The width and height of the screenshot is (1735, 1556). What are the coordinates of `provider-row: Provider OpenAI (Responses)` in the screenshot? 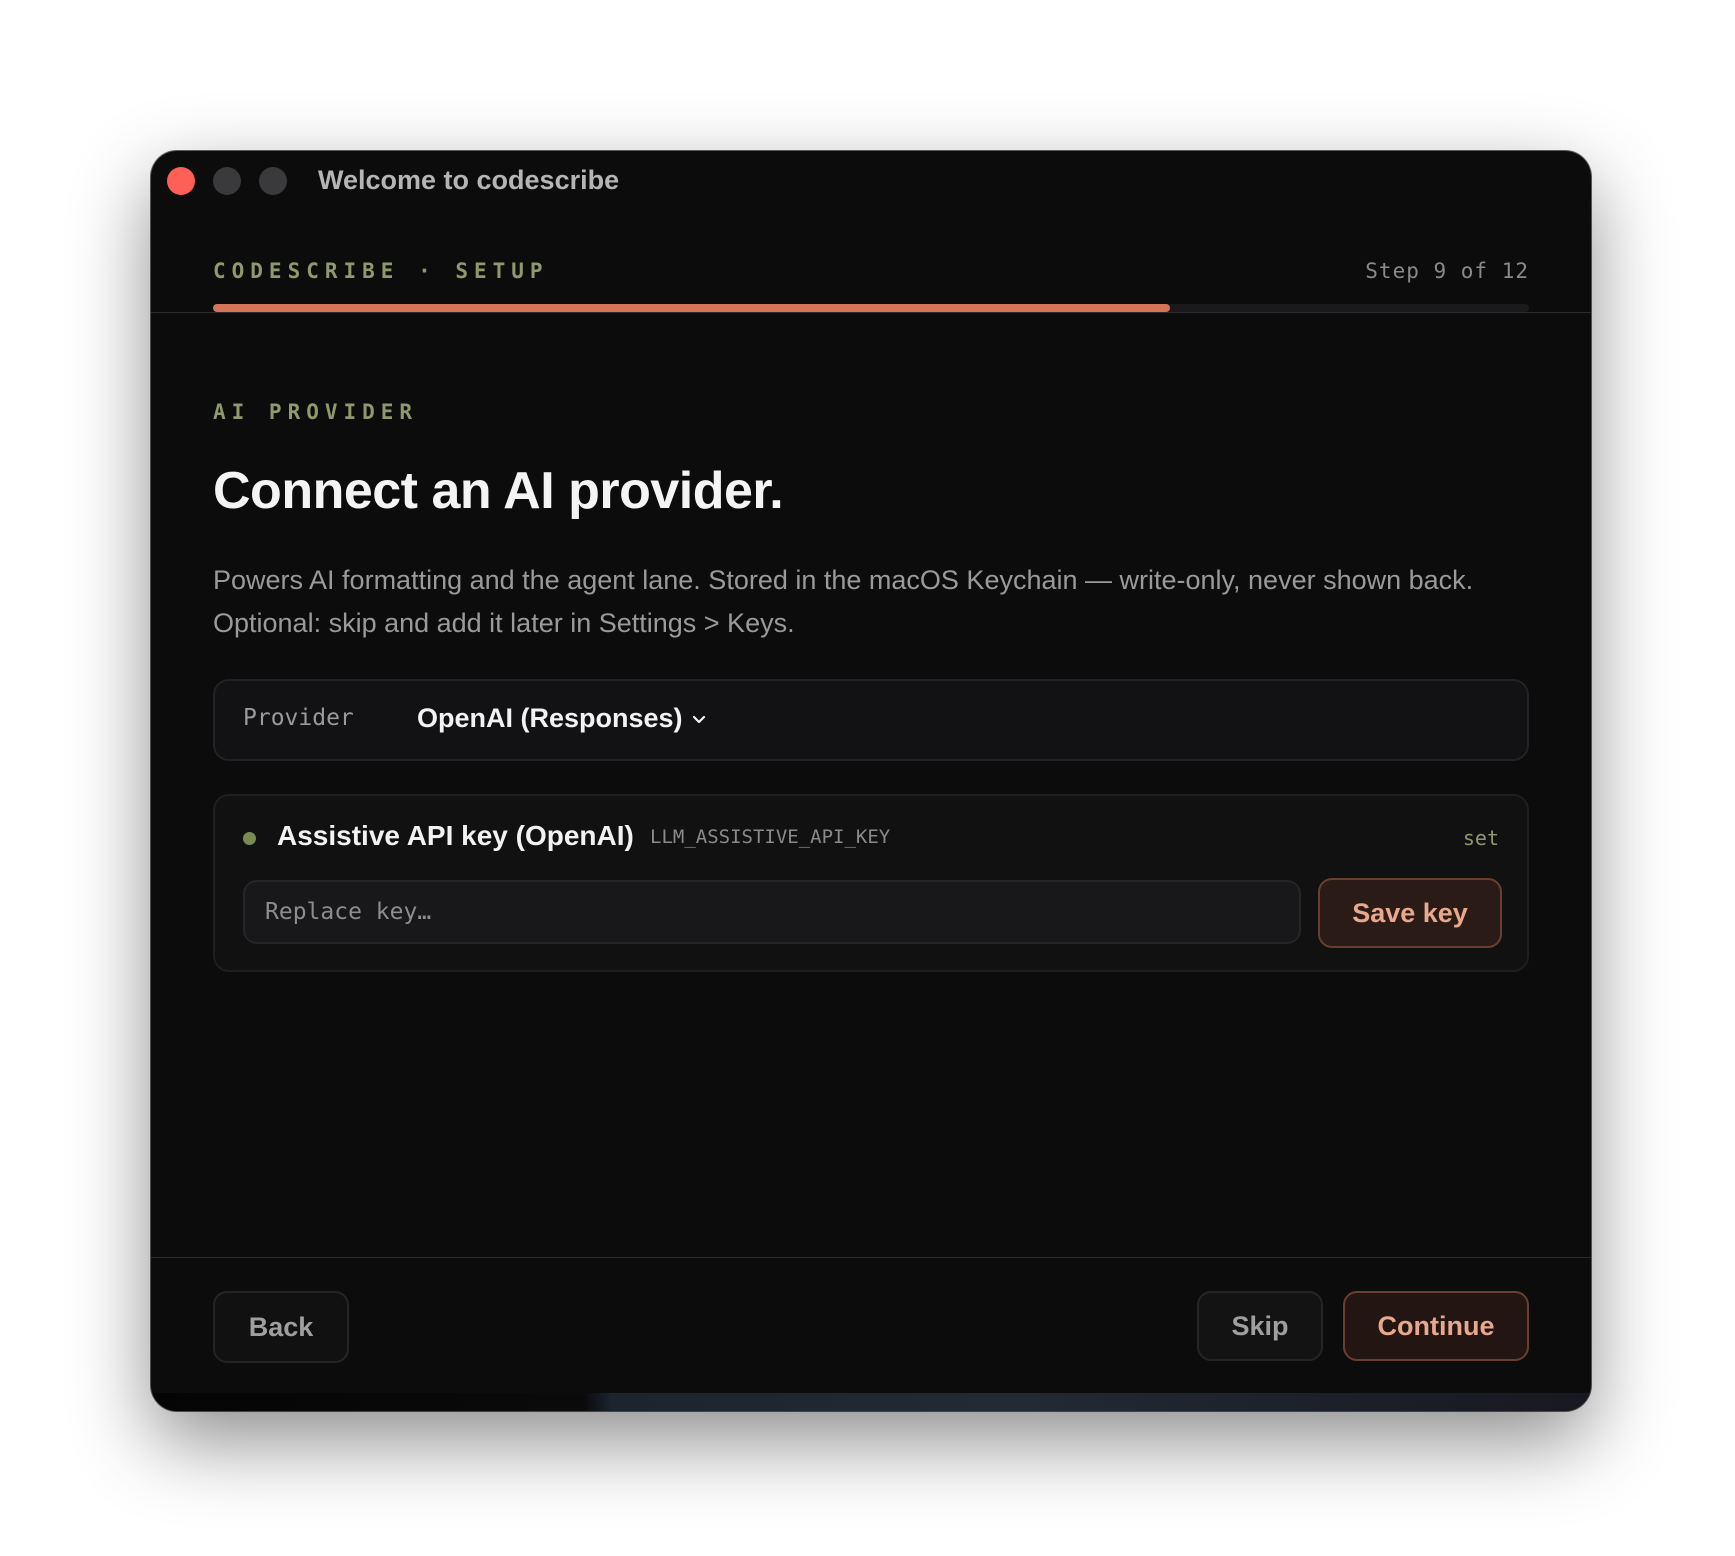 It's located at (871, 720).